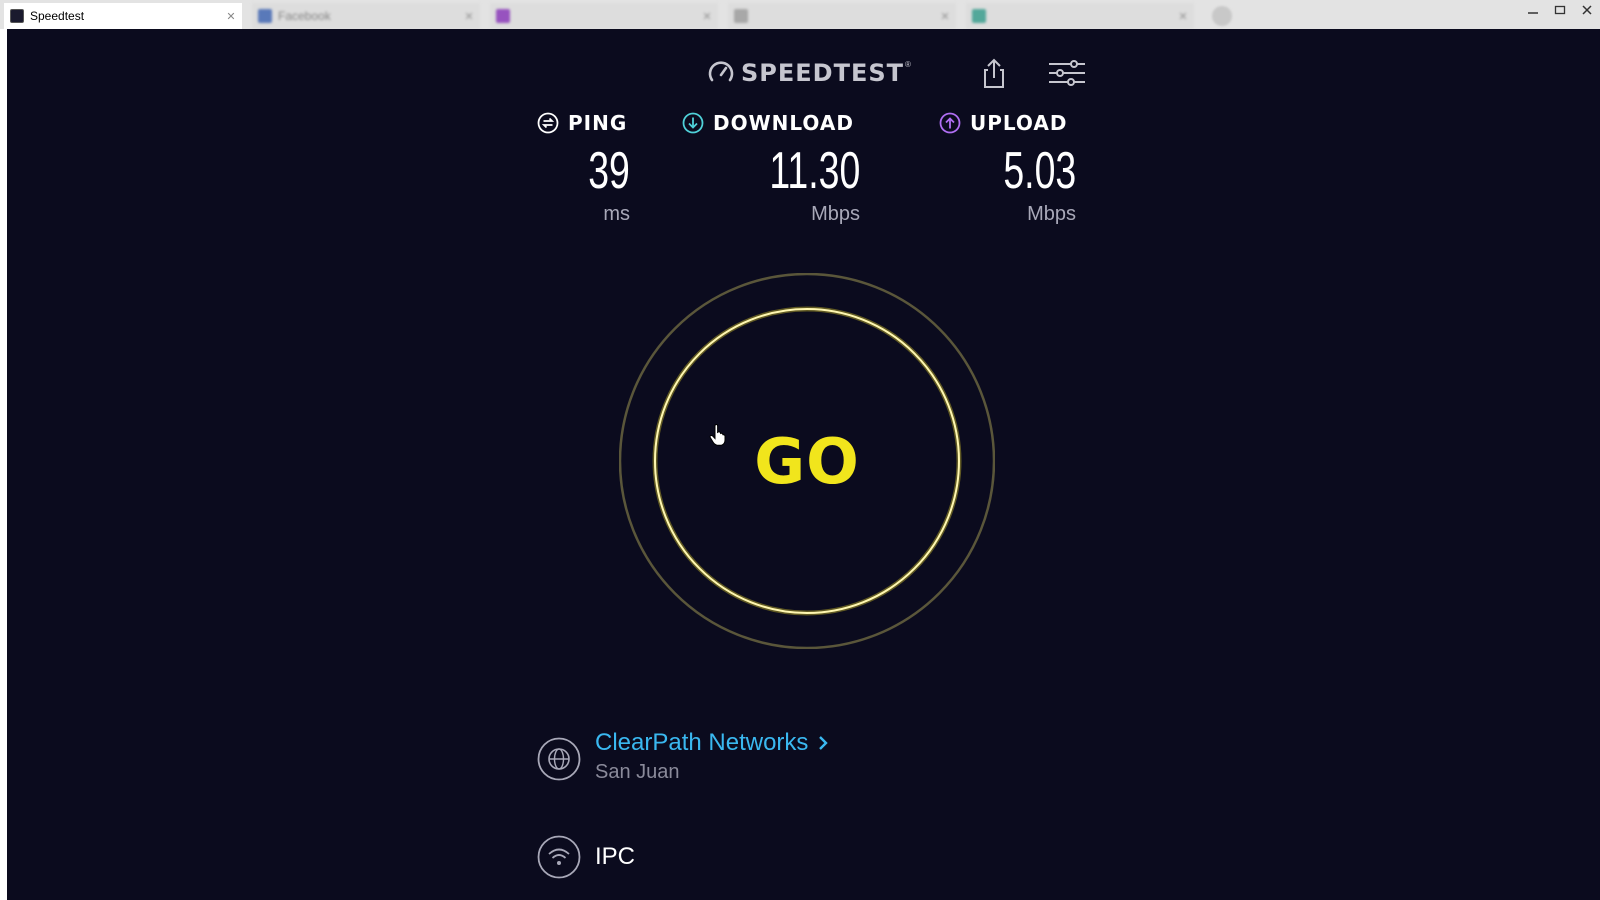 The image size is (1600, 900). I want to click on new-tab-button, so click(1222, 16).